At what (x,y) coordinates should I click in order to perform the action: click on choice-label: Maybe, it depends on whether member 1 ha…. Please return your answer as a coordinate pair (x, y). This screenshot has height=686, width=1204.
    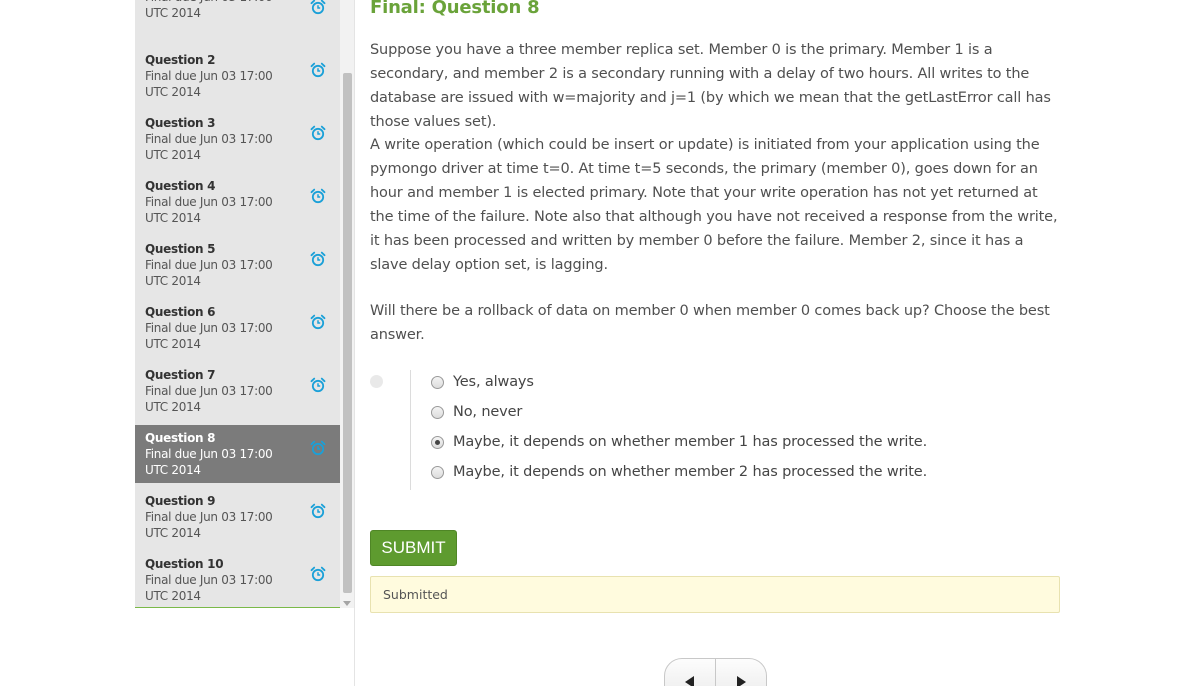
    Looking at the image, I should click on (690, 442).